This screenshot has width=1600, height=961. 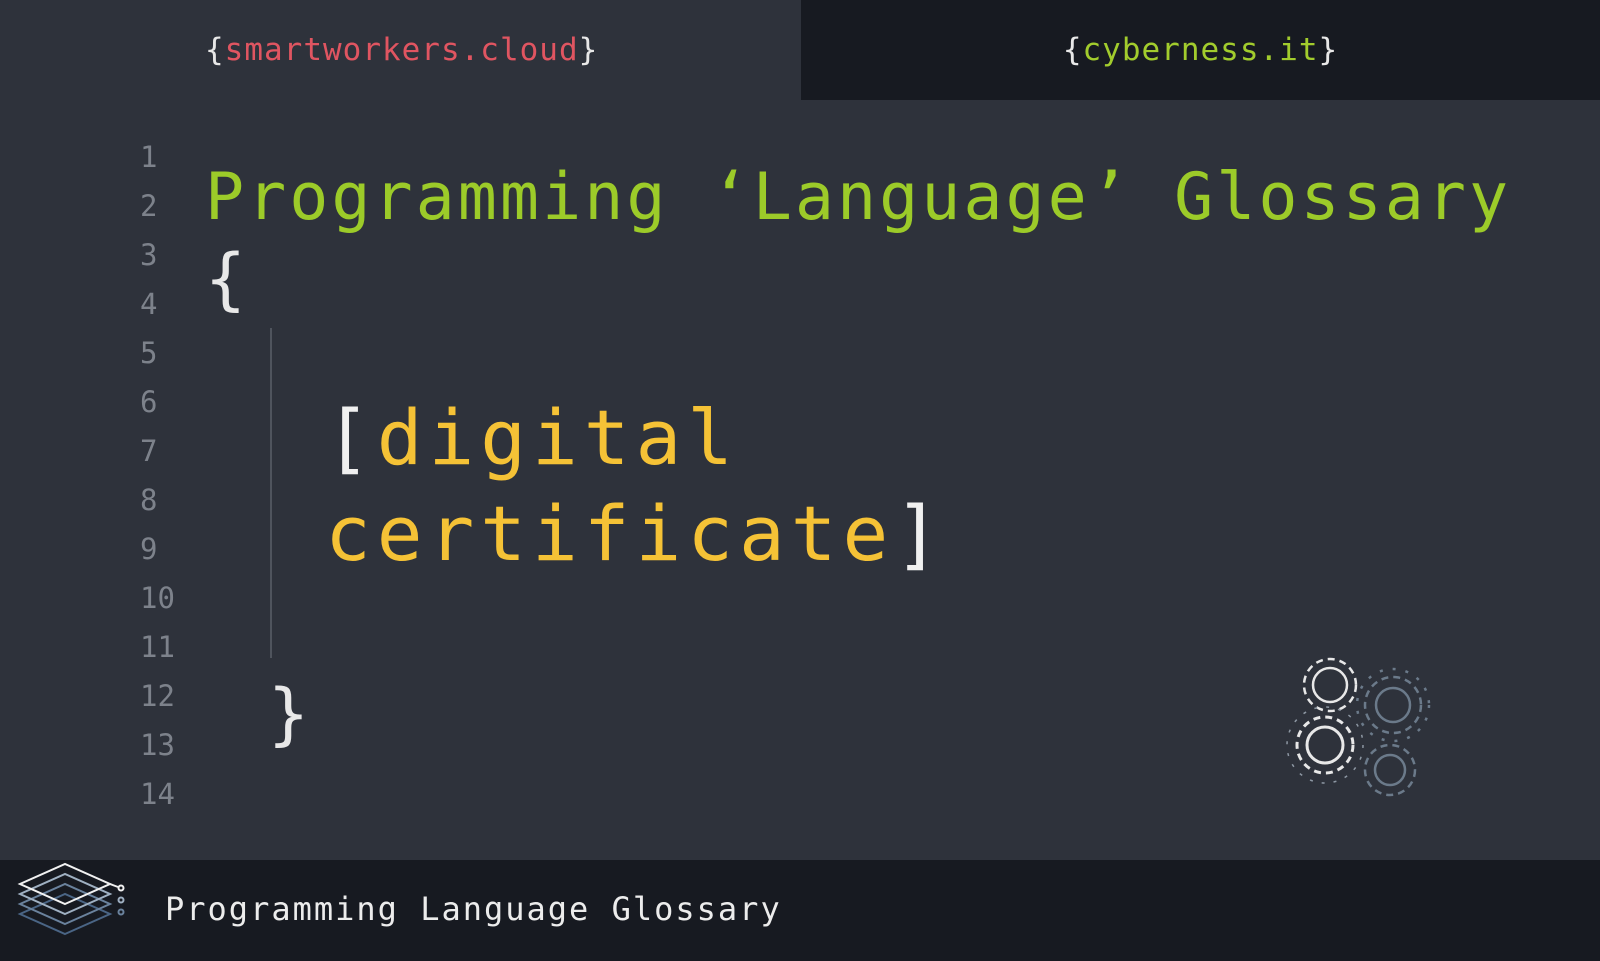 I want to click on line-number: 11, so click(x=157, y=647).